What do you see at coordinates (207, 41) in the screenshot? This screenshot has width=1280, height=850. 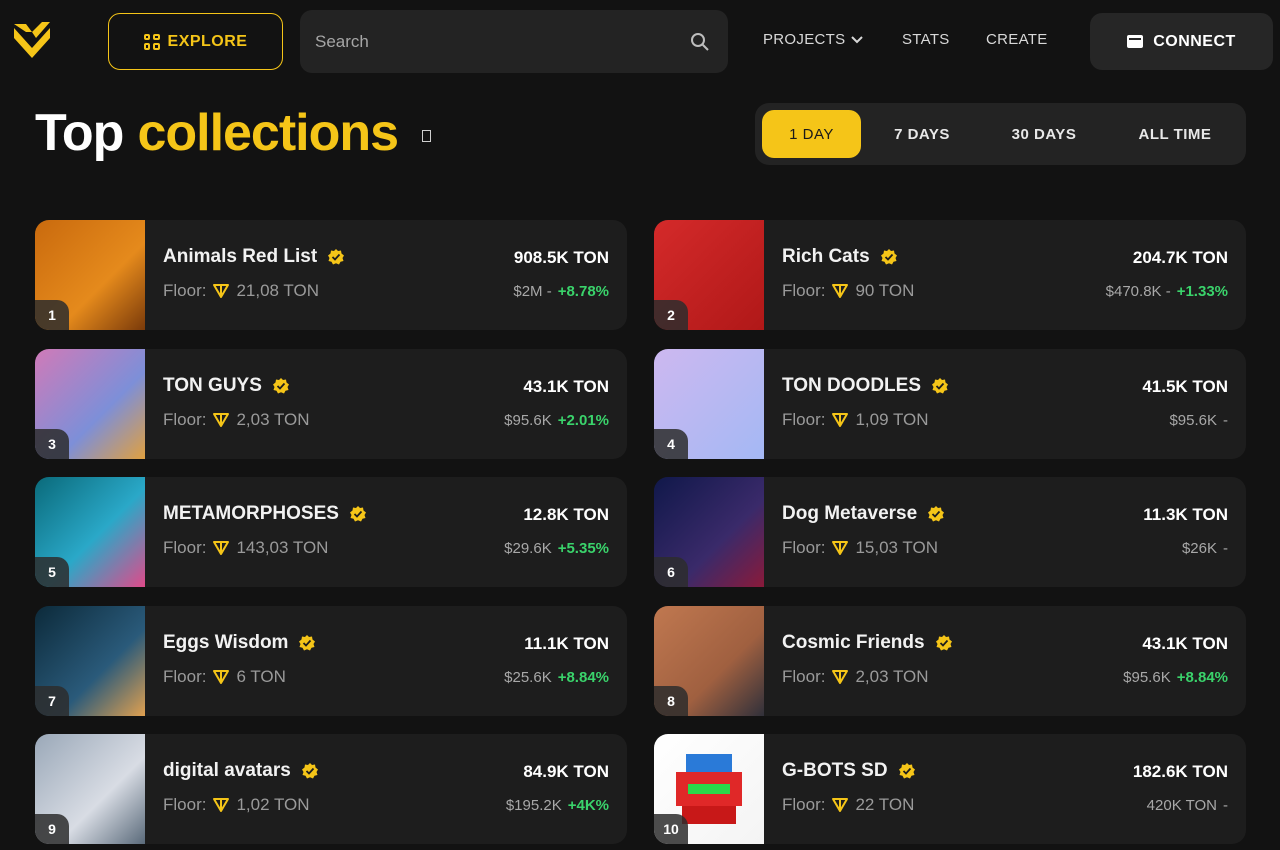 I see `explore-label: EXPLORE` at bounding box center [207, 41].